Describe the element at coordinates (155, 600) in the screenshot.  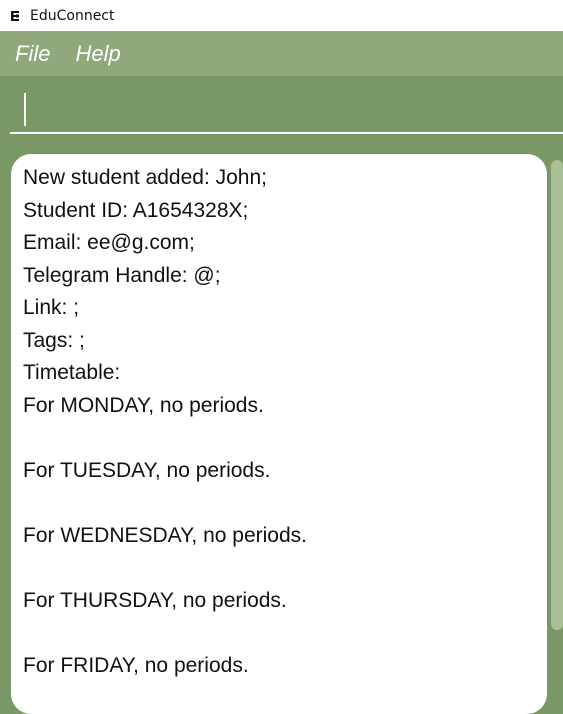
I see `result-line: For THURSDAY, no periods.` at that location.